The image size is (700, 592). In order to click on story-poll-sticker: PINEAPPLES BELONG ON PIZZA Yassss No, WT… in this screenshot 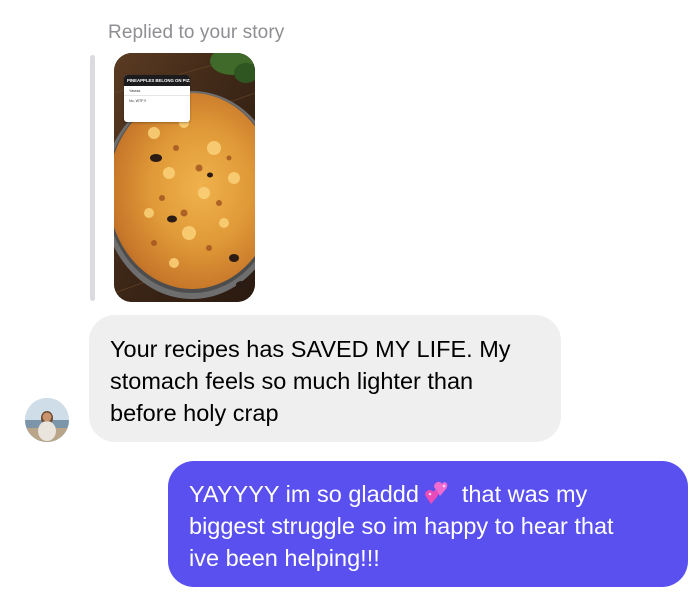, I will do `click(157, 98)`.